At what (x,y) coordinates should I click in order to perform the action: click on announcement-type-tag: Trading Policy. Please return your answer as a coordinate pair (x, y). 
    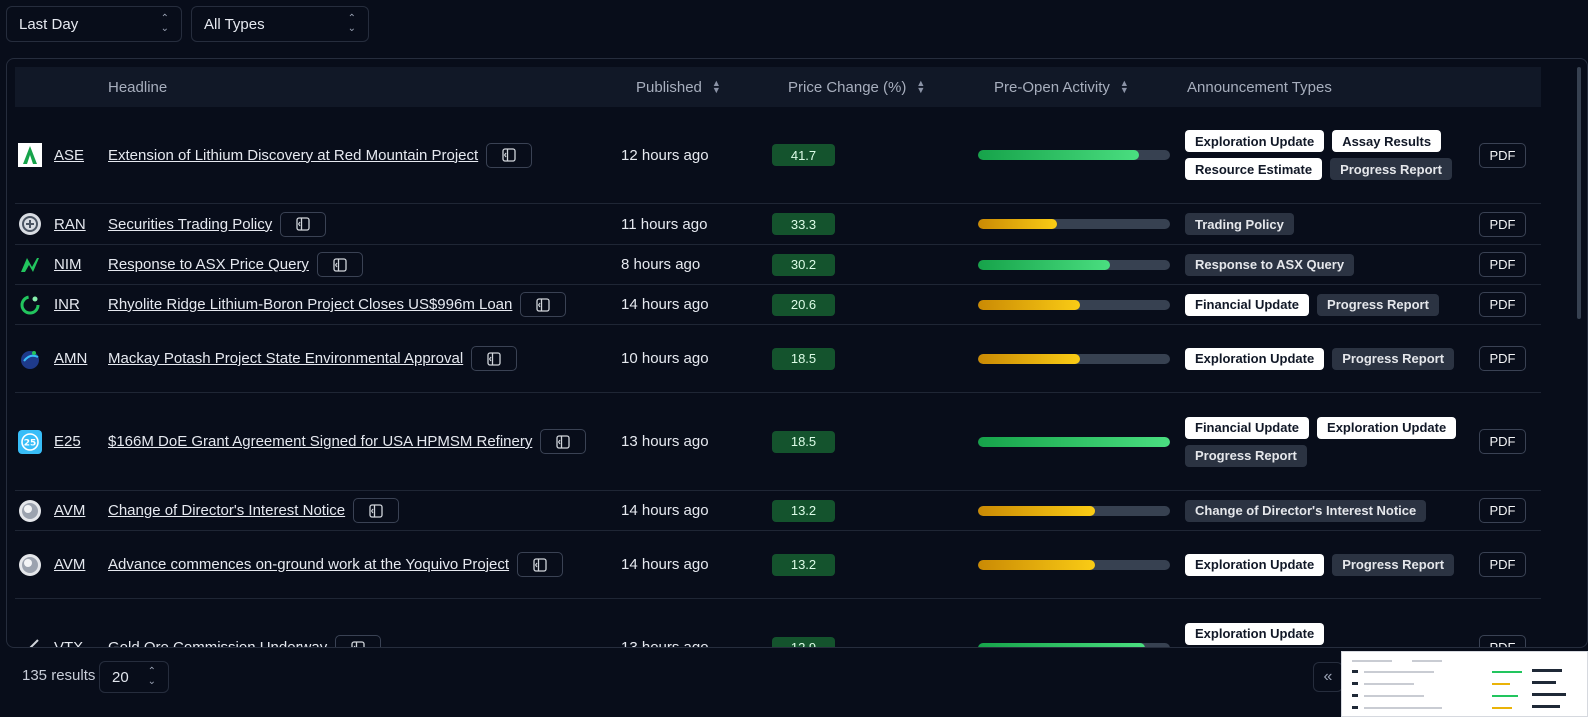
    Looking at the image, I should click on (1239, 224).